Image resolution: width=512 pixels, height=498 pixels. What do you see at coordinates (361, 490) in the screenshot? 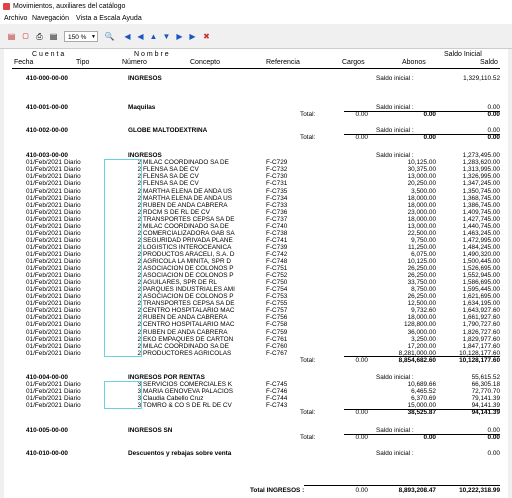
I see `grand-total-cargos: 0.00` at bounding box center [361, 490].